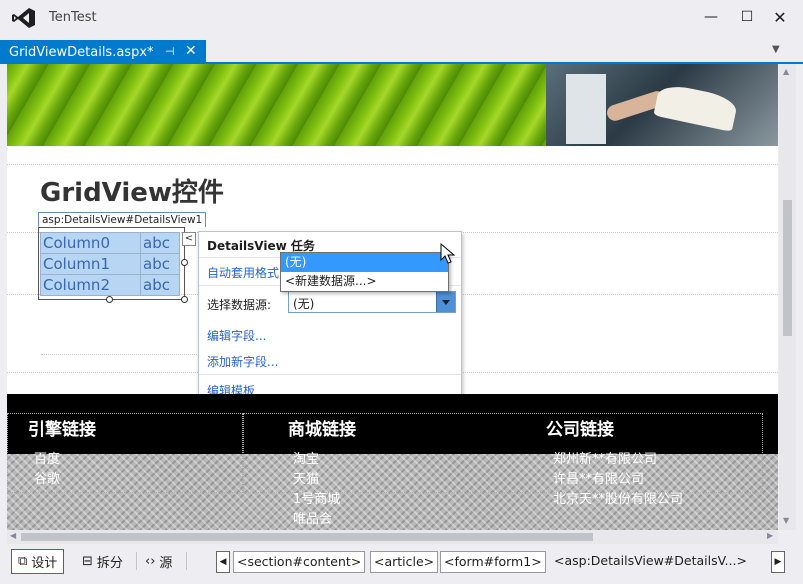 The width and height of the screenshot is (803, 584). Describe the element at coordinates (87, 561) in the screenshot. I see `split-icon: ⊟` at that location.